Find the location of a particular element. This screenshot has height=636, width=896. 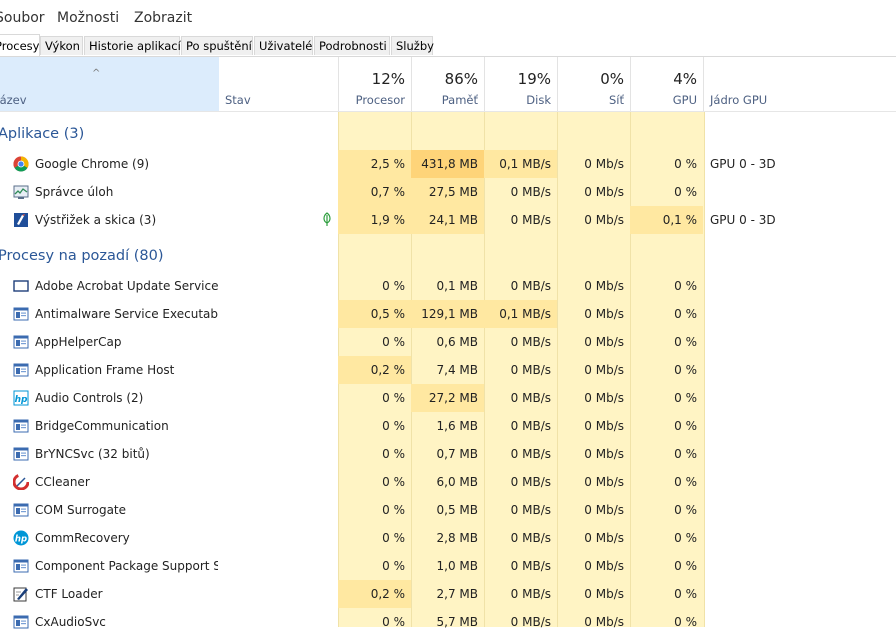

header-cpu-label: Procesor is located at coordinates (380, 100).